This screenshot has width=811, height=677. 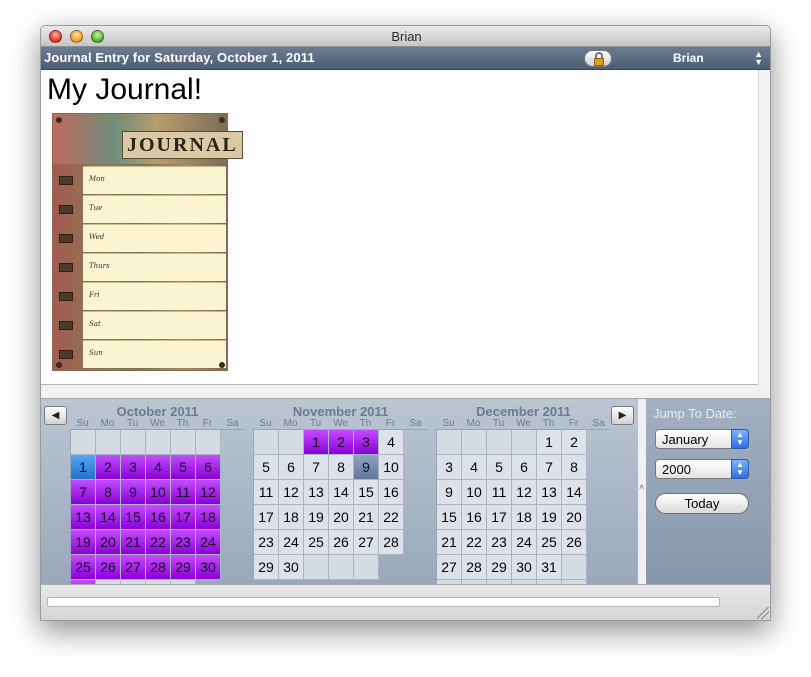 What do you see at coordinates (763, 613) in the screenshot?
I see `resize-grip-icon` at bounding box center [763, 613].